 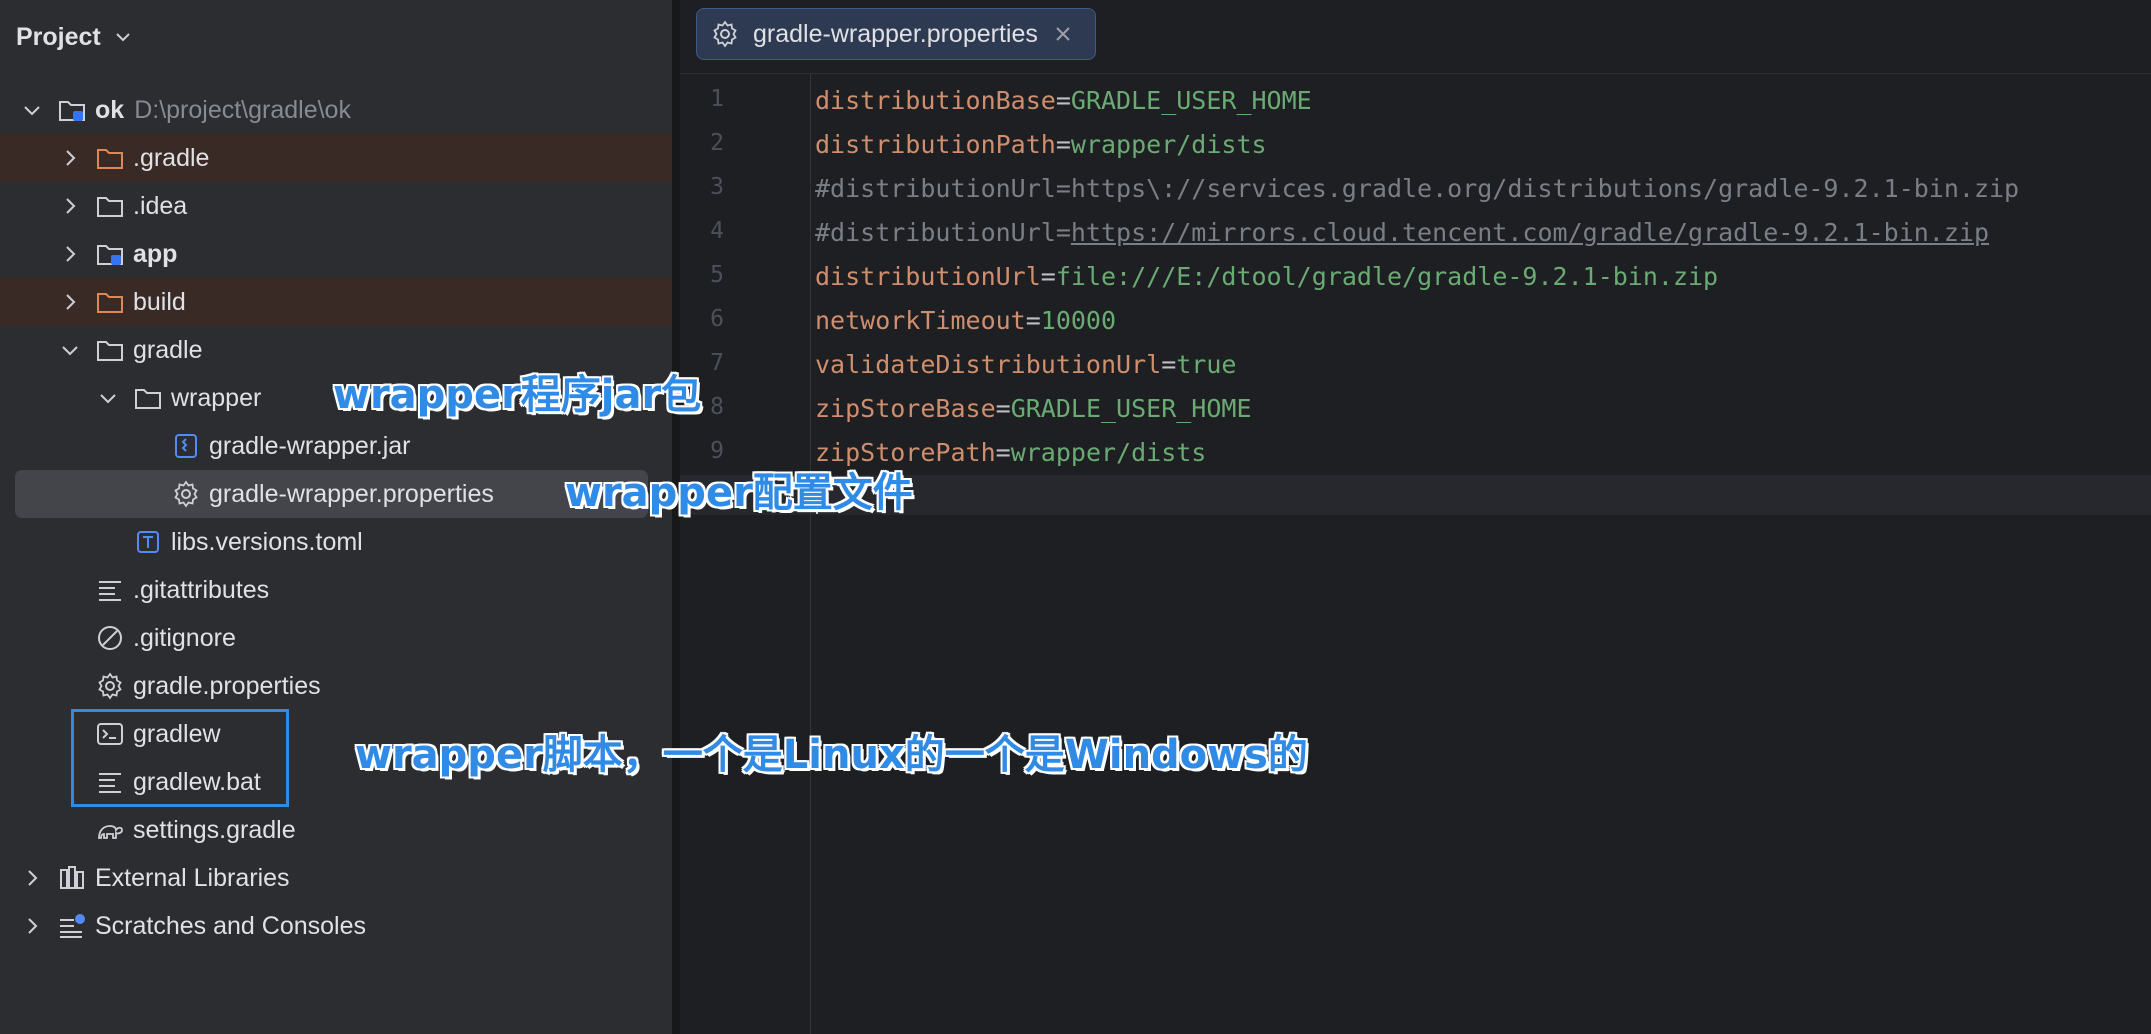 I want to click on tree-item-gitattributes: .gitattributes, so click(x=336, y=590).